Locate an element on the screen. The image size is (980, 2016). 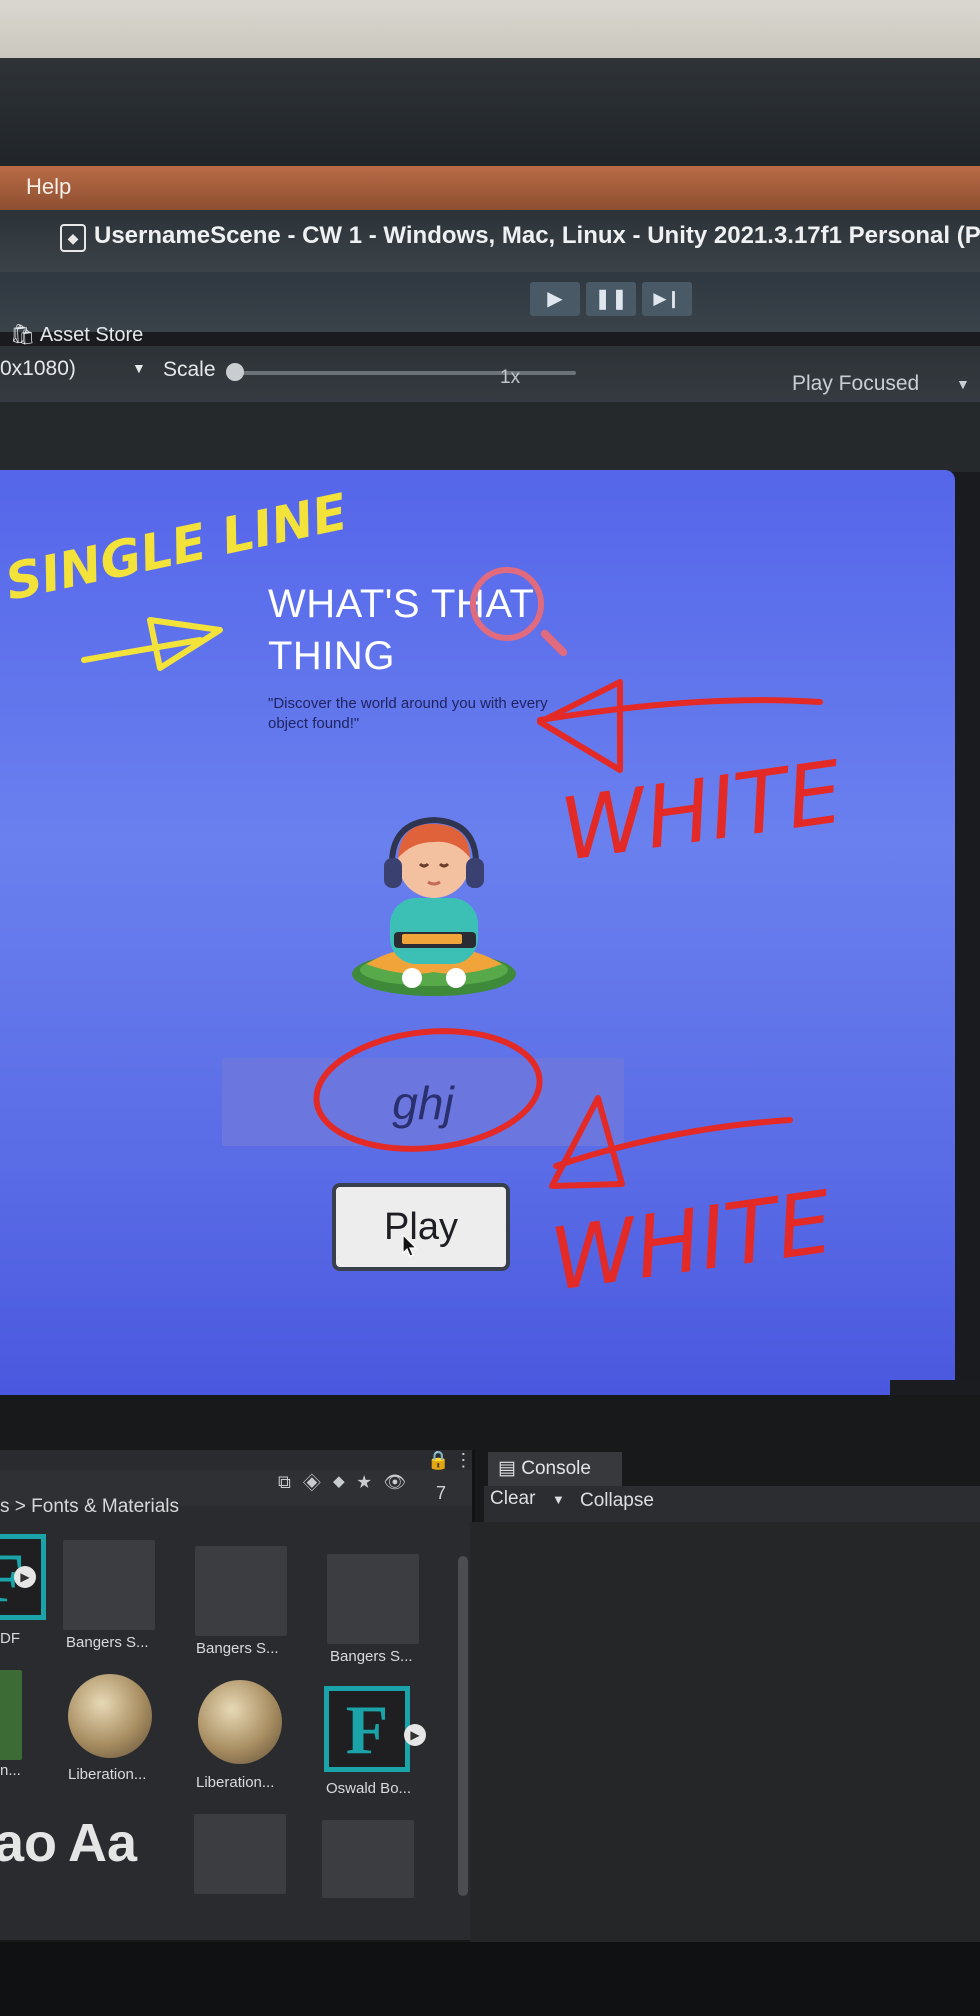
console-tab-label: Console is located at coordinates (556, 1468).